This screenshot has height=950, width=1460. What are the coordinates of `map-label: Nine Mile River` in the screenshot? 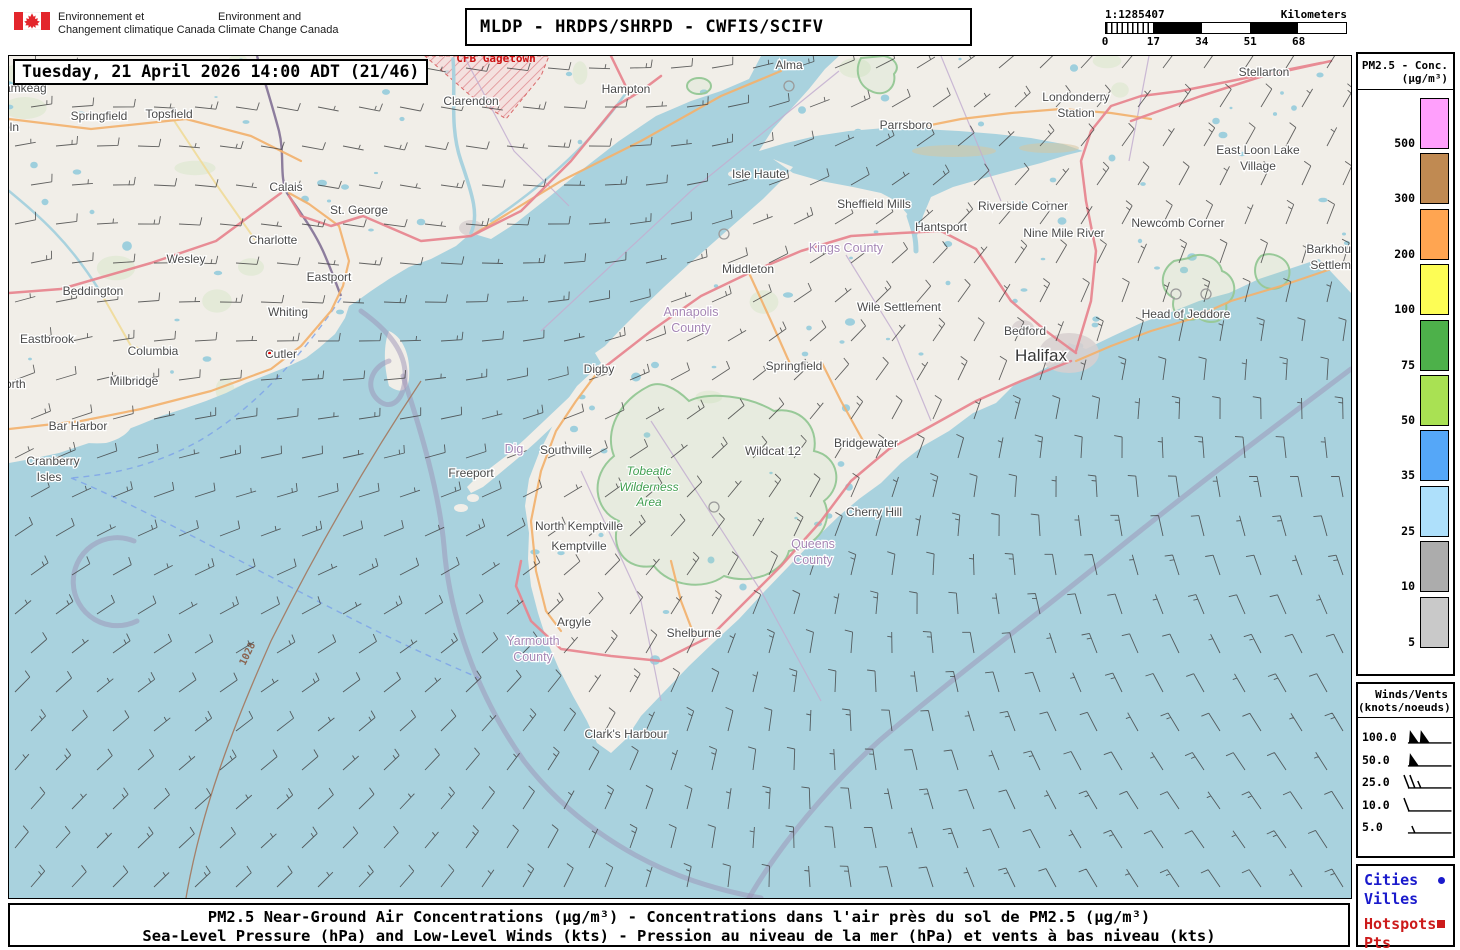 It's located at (1063, 233).